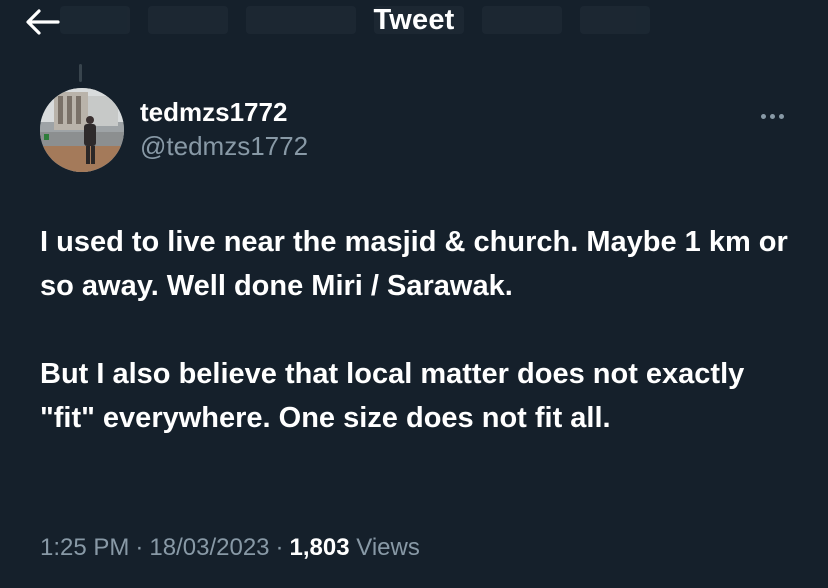  What do you see at coordinates (80, 73) in the screenshot?
I see `thread-connector` at bounding box center [80, 73].